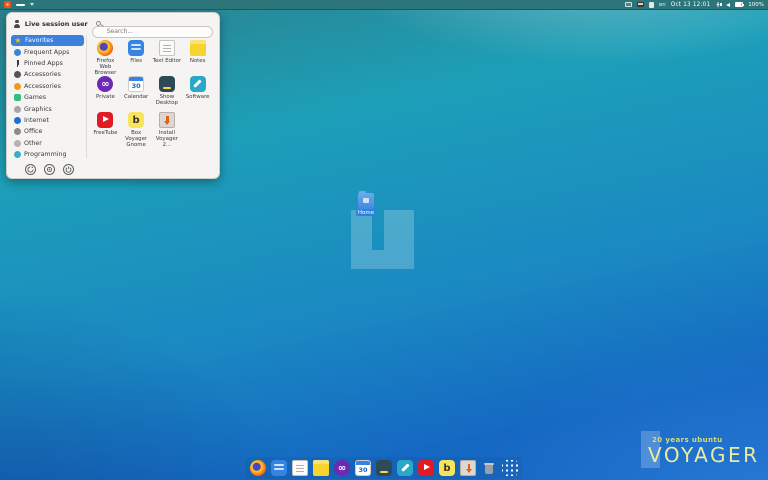 Image resolution: width=768 pixels, height=480 pixels. I want to click on dock-text-editor, so click(300, 468).